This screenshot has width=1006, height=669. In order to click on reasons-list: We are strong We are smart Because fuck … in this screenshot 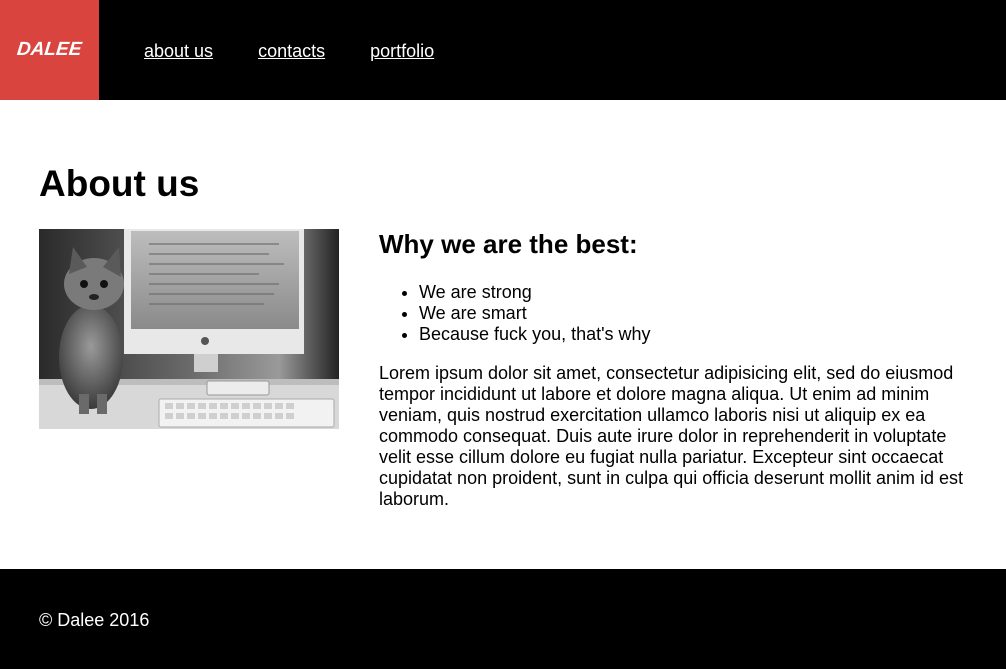, I will do `click(679, 313)`.